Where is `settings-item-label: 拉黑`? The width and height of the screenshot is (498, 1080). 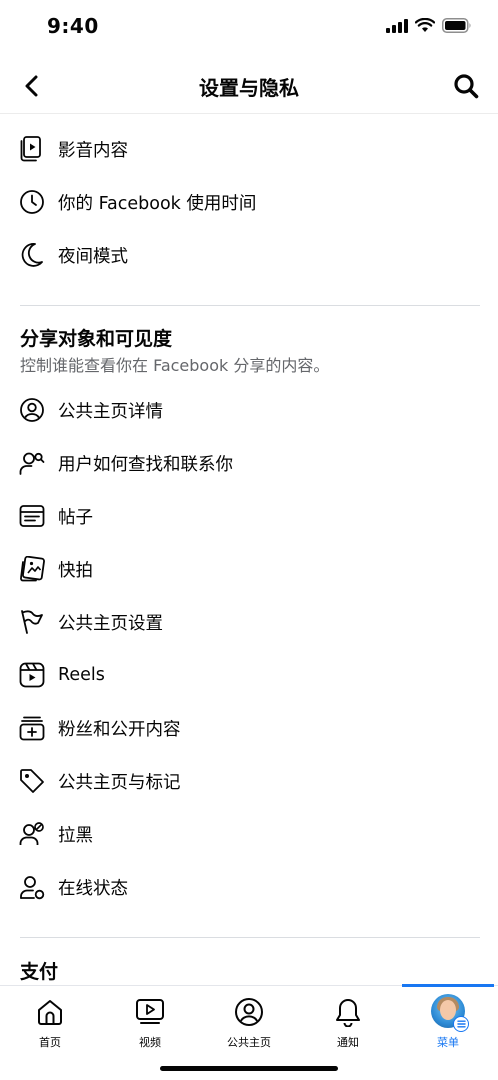
settings-item-label: 拉黑 is located at coordinates (75, 835).